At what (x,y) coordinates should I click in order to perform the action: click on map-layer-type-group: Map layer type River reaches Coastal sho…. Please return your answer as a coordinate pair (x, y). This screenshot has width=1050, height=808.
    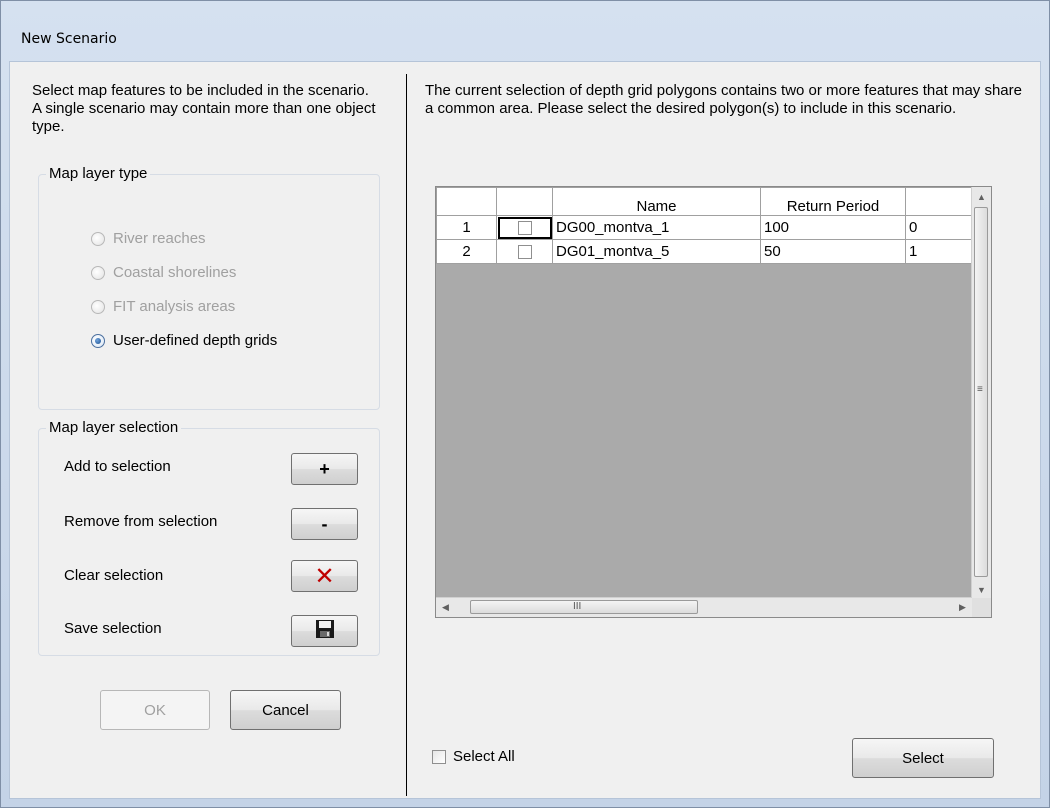
    Looking at the image, I should click on (209, 287).